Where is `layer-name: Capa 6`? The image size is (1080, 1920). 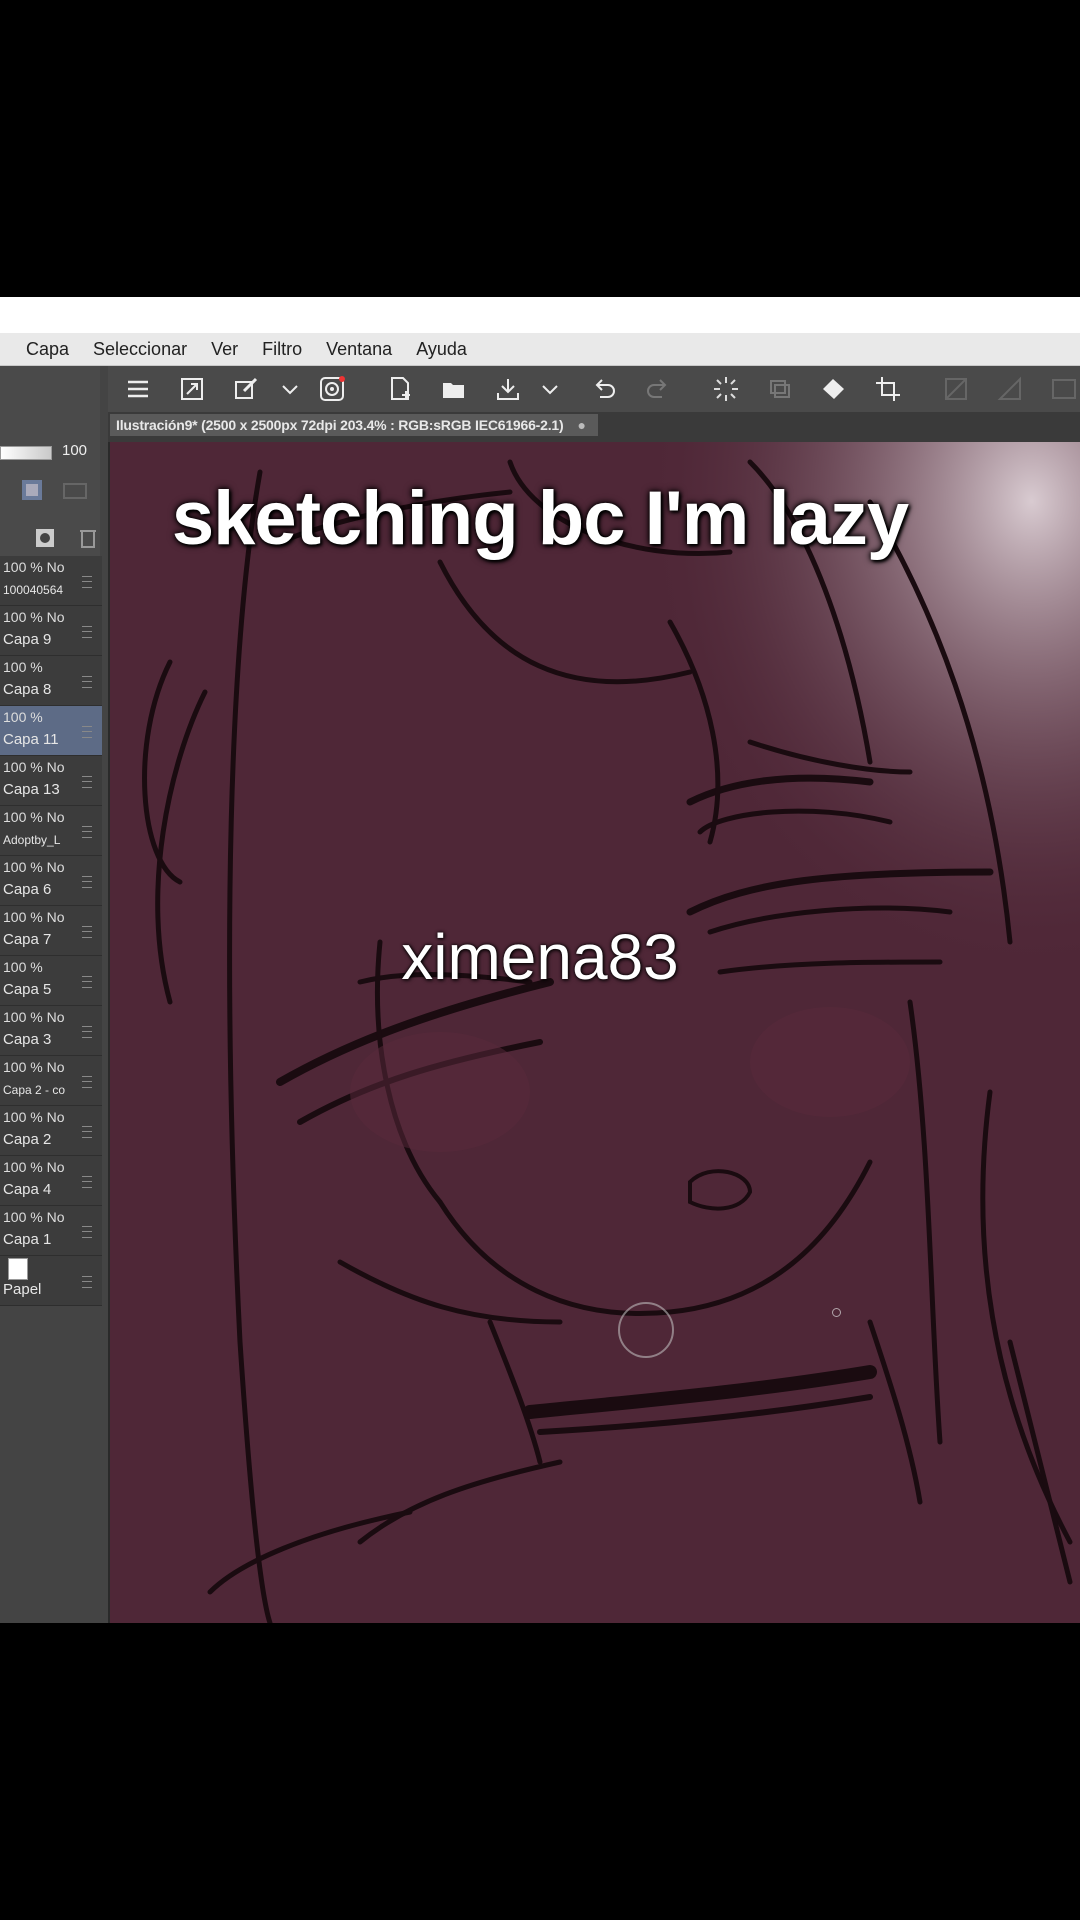
layer-name: Capa 6 is located at coordinates (27, 889).